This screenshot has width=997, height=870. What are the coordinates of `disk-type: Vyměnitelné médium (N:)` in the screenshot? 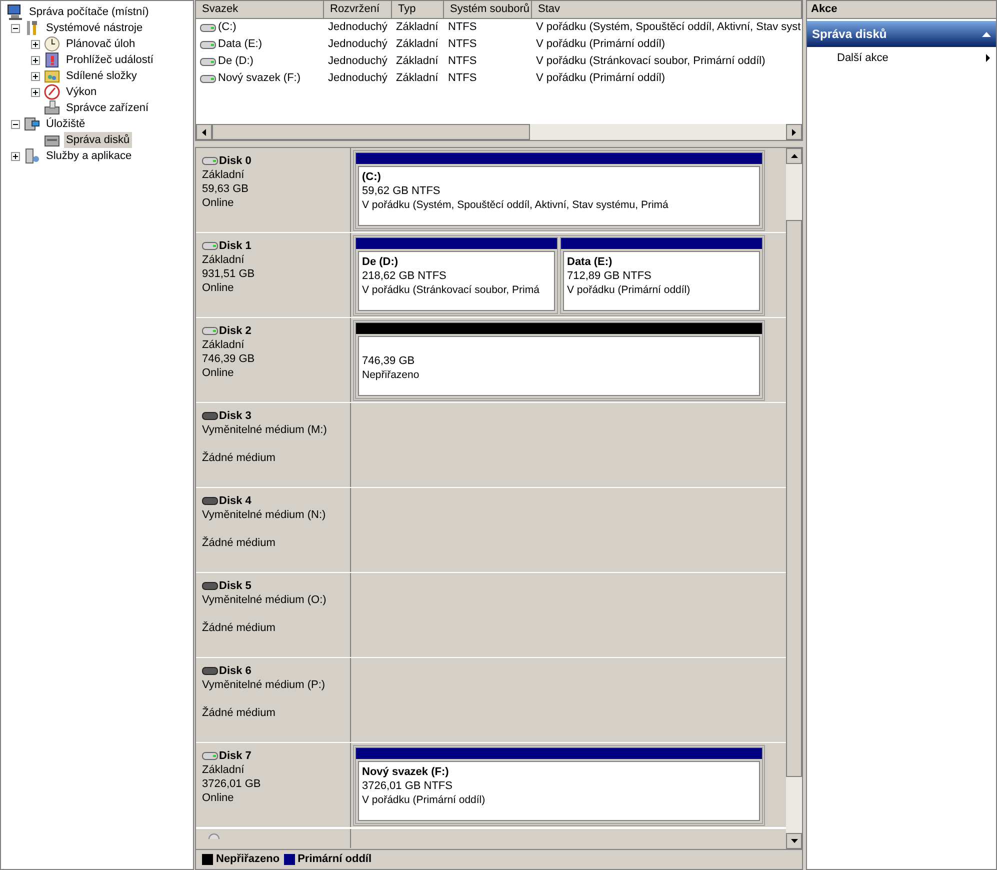 It's located at (264, 515).